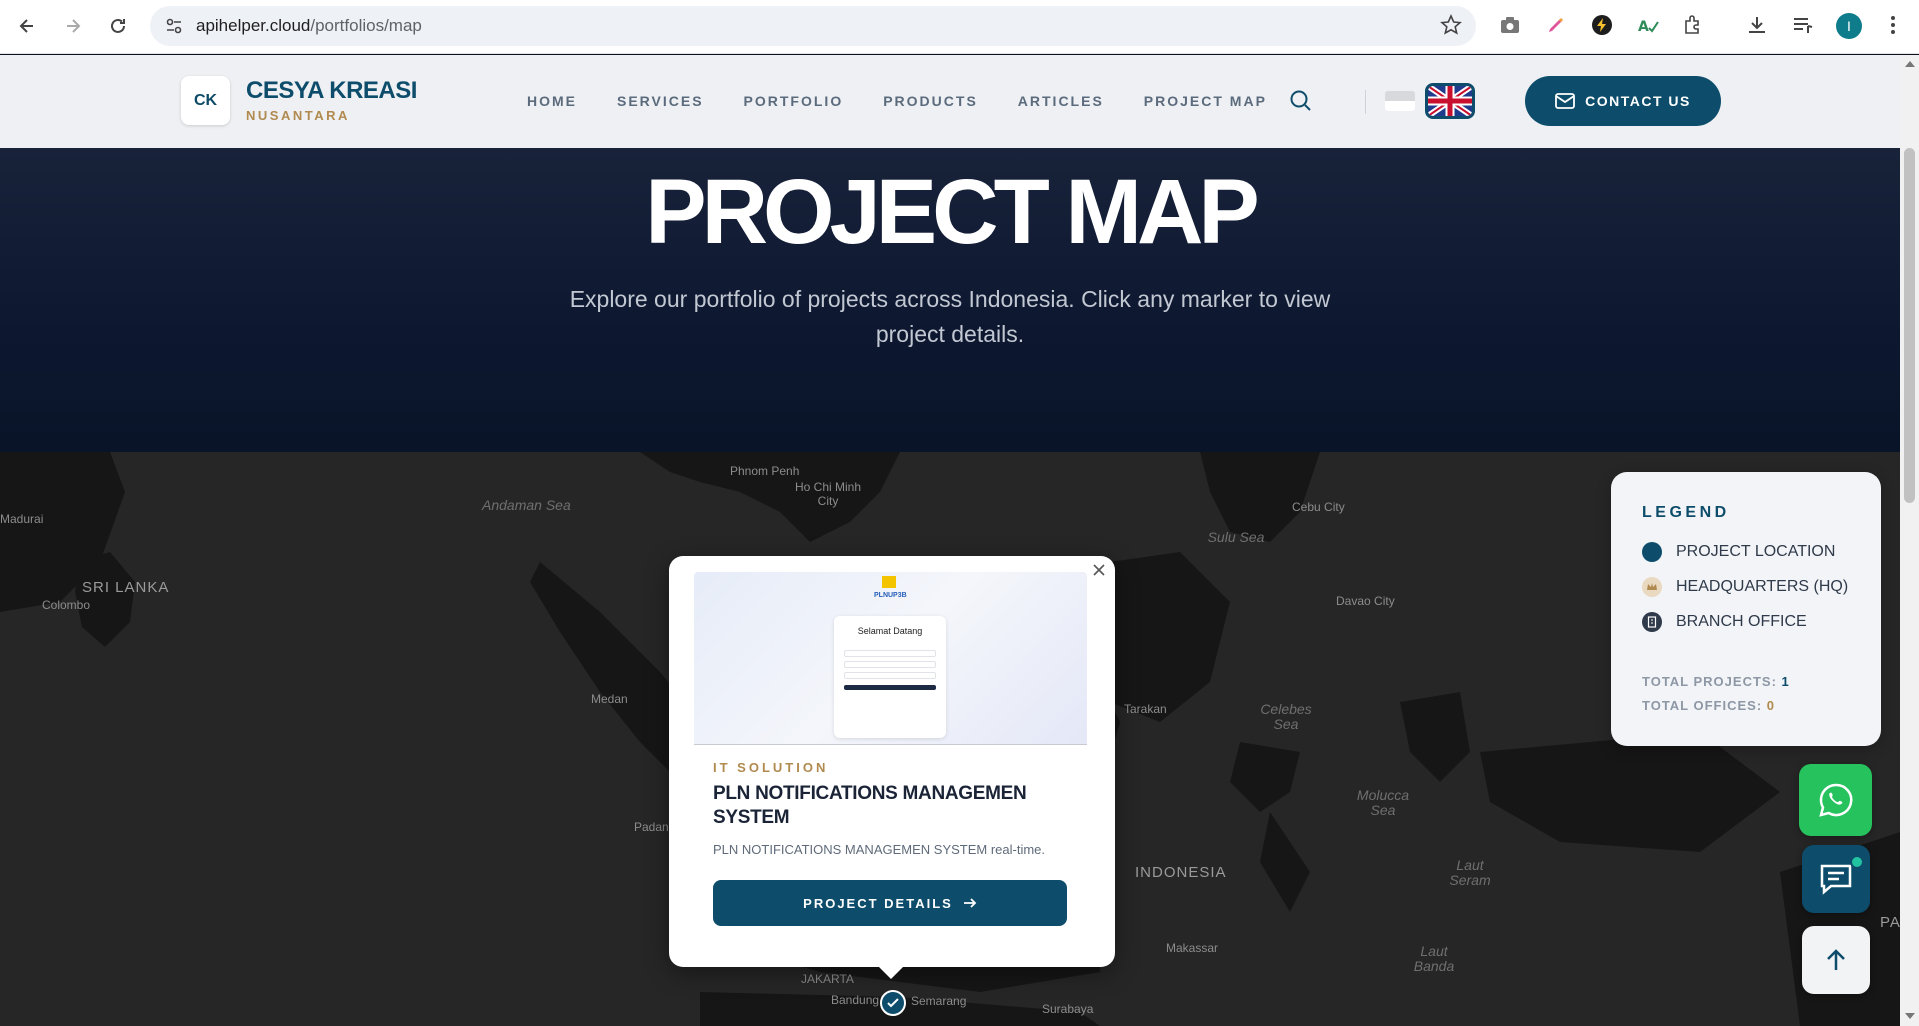 The height and width of the screenshot is (1026, 1919). Describe the element at coordinates (1301, 103) in the screenshot. I see `search-icon` at that location.